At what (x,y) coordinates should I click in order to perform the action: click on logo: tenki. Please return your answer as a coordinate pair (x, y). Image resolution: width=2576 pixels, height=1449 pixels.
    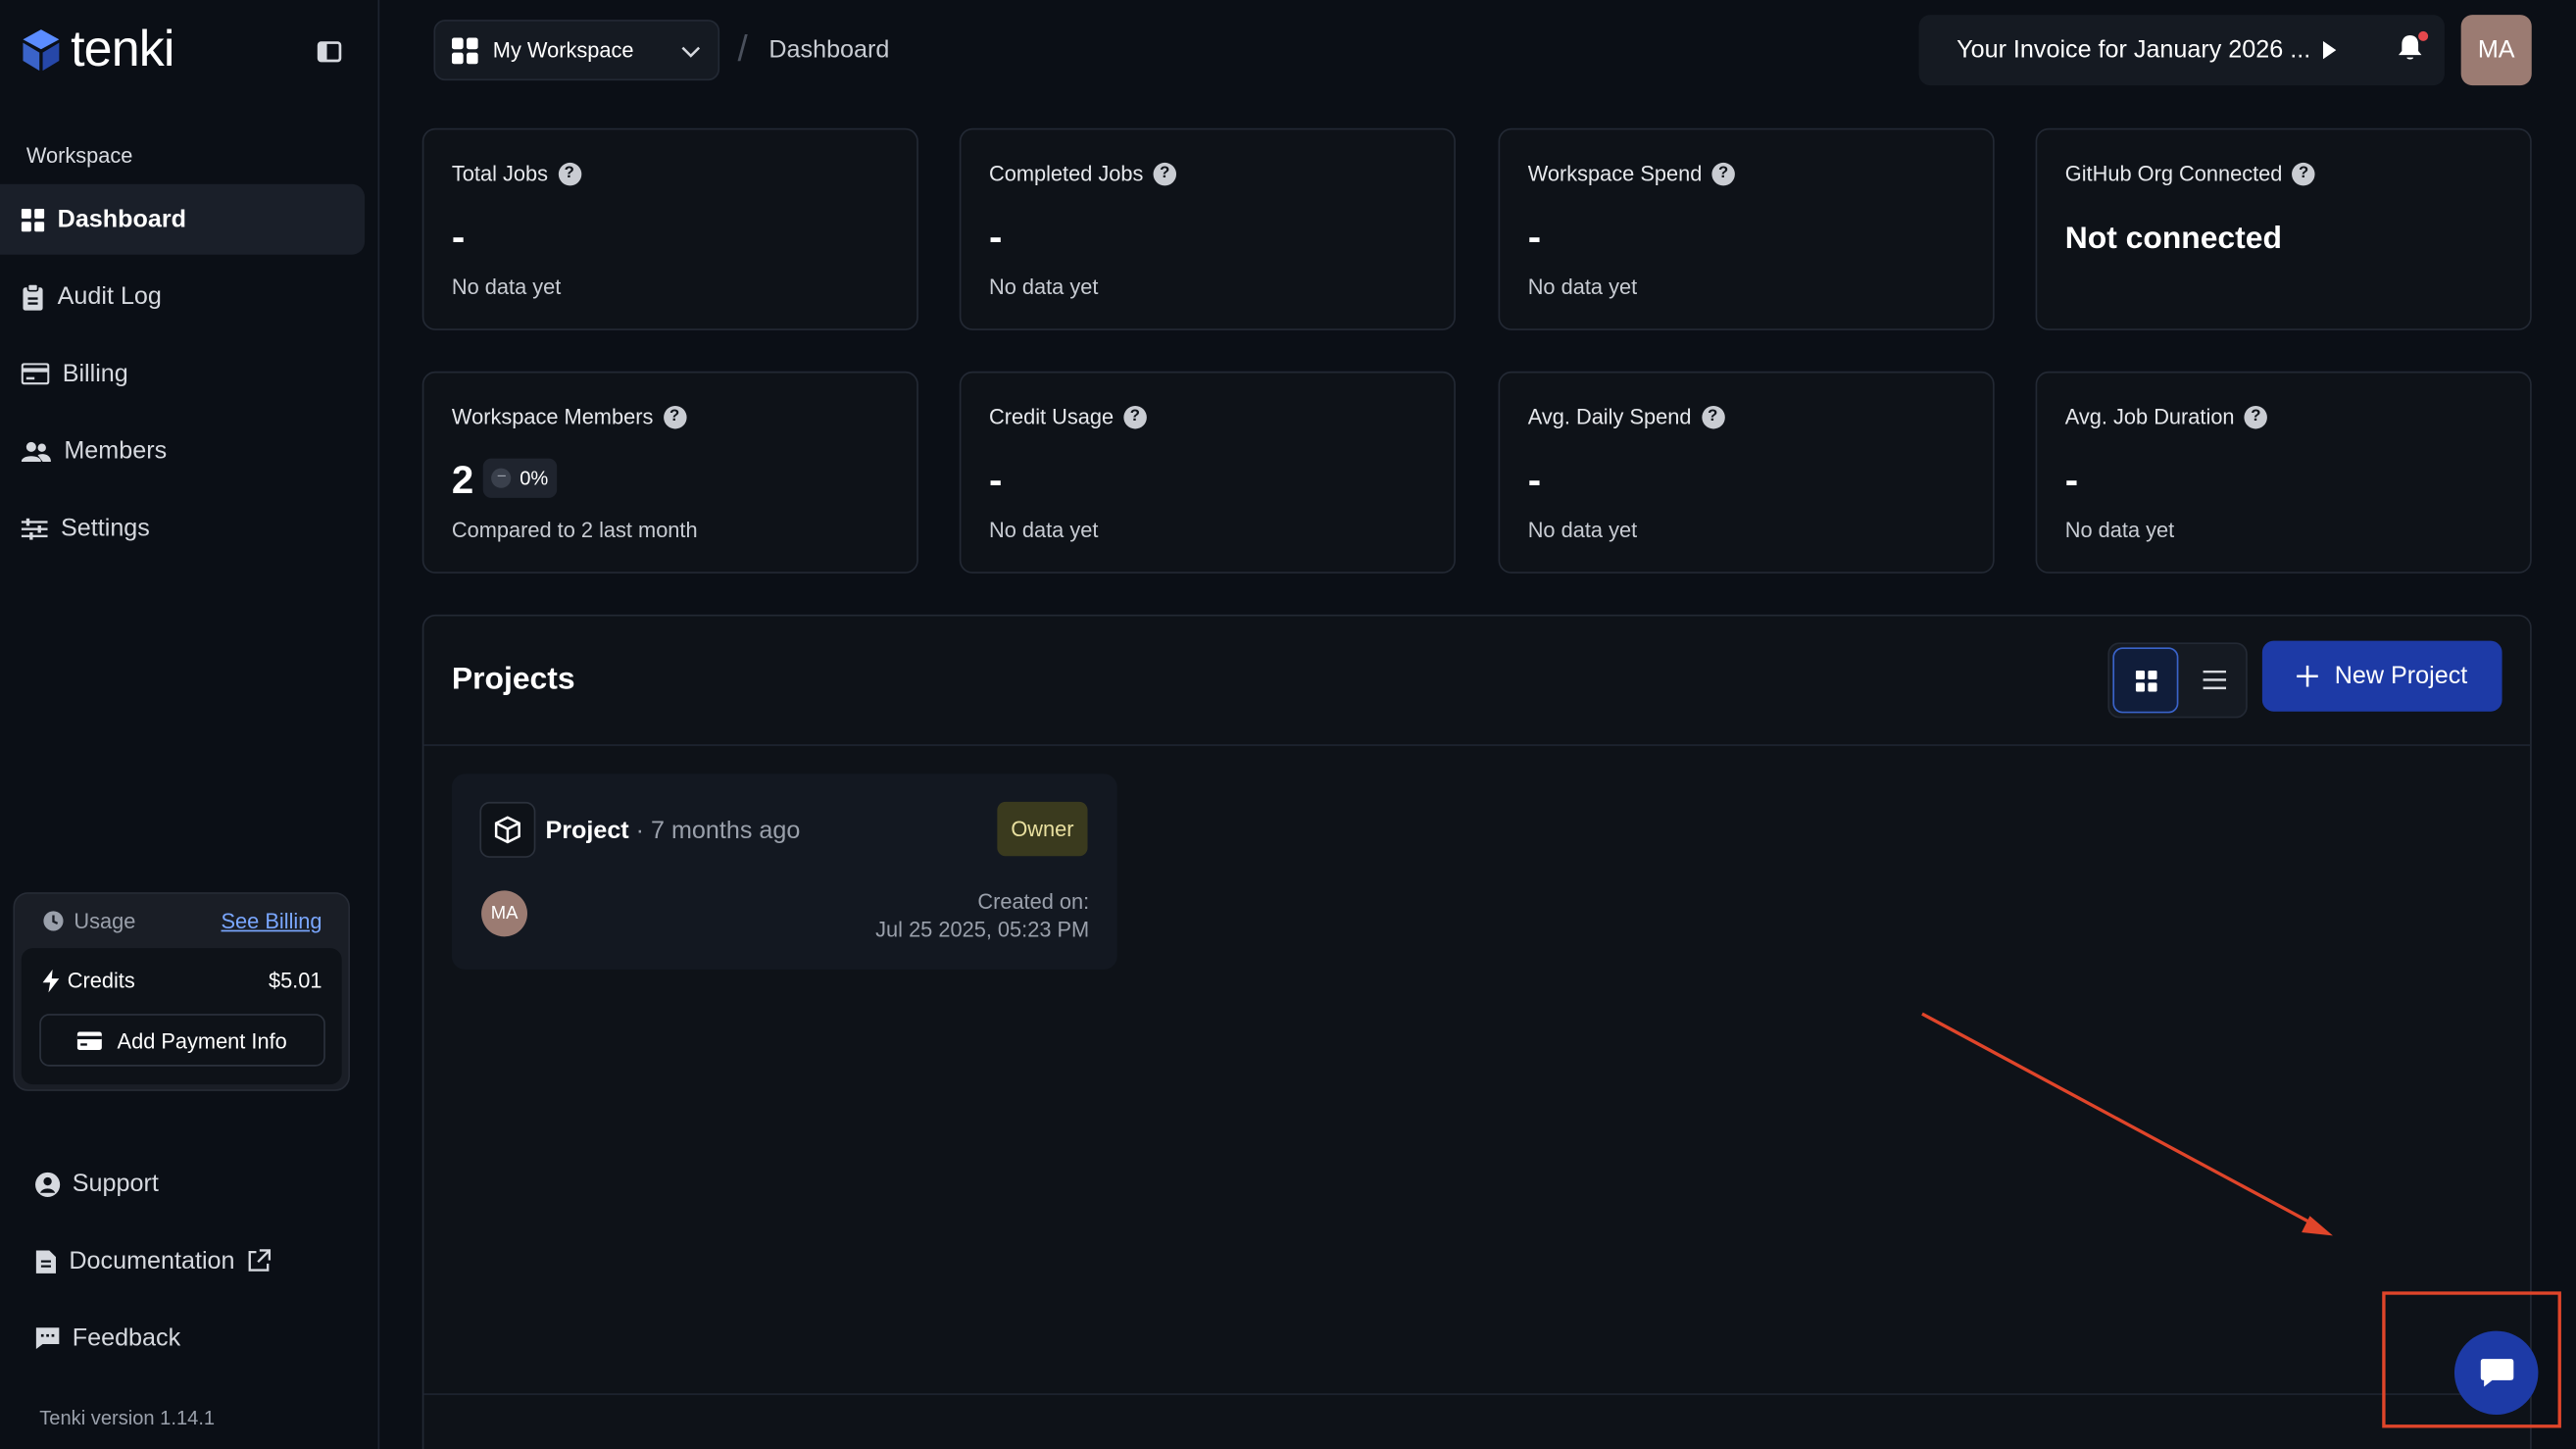
    Looking at the image, I should click on (96, 49).